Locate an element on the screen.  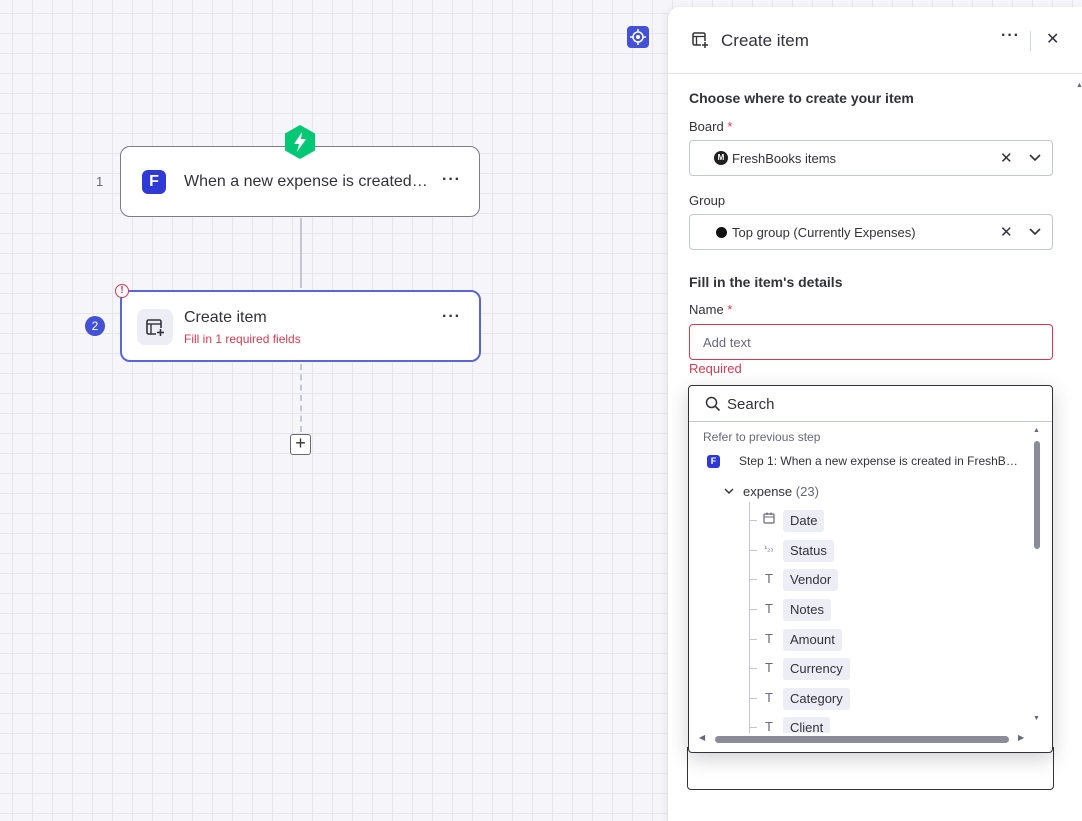
warning-icon: ! is located at coordinates (122, 291).